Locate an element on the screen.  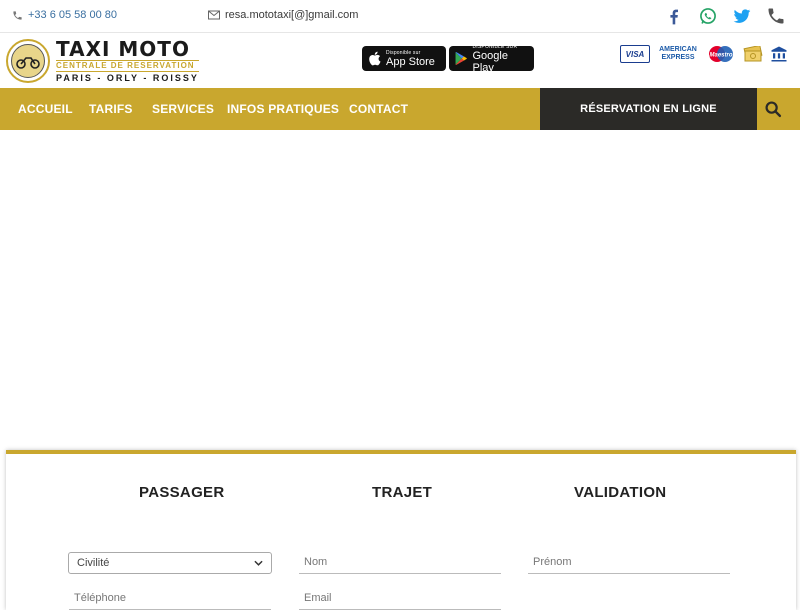
motorcycle-icon is located at coordinates (28, 61).